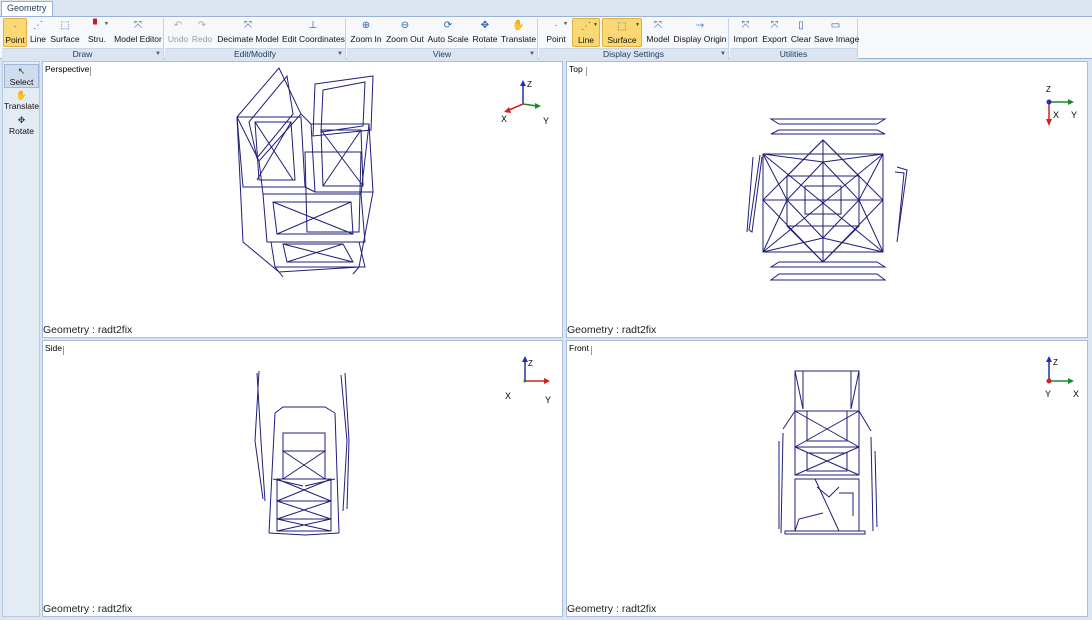  Describe the element at coordinates (302, 453) in the screenshot. I see `side-wireframe` at that location.